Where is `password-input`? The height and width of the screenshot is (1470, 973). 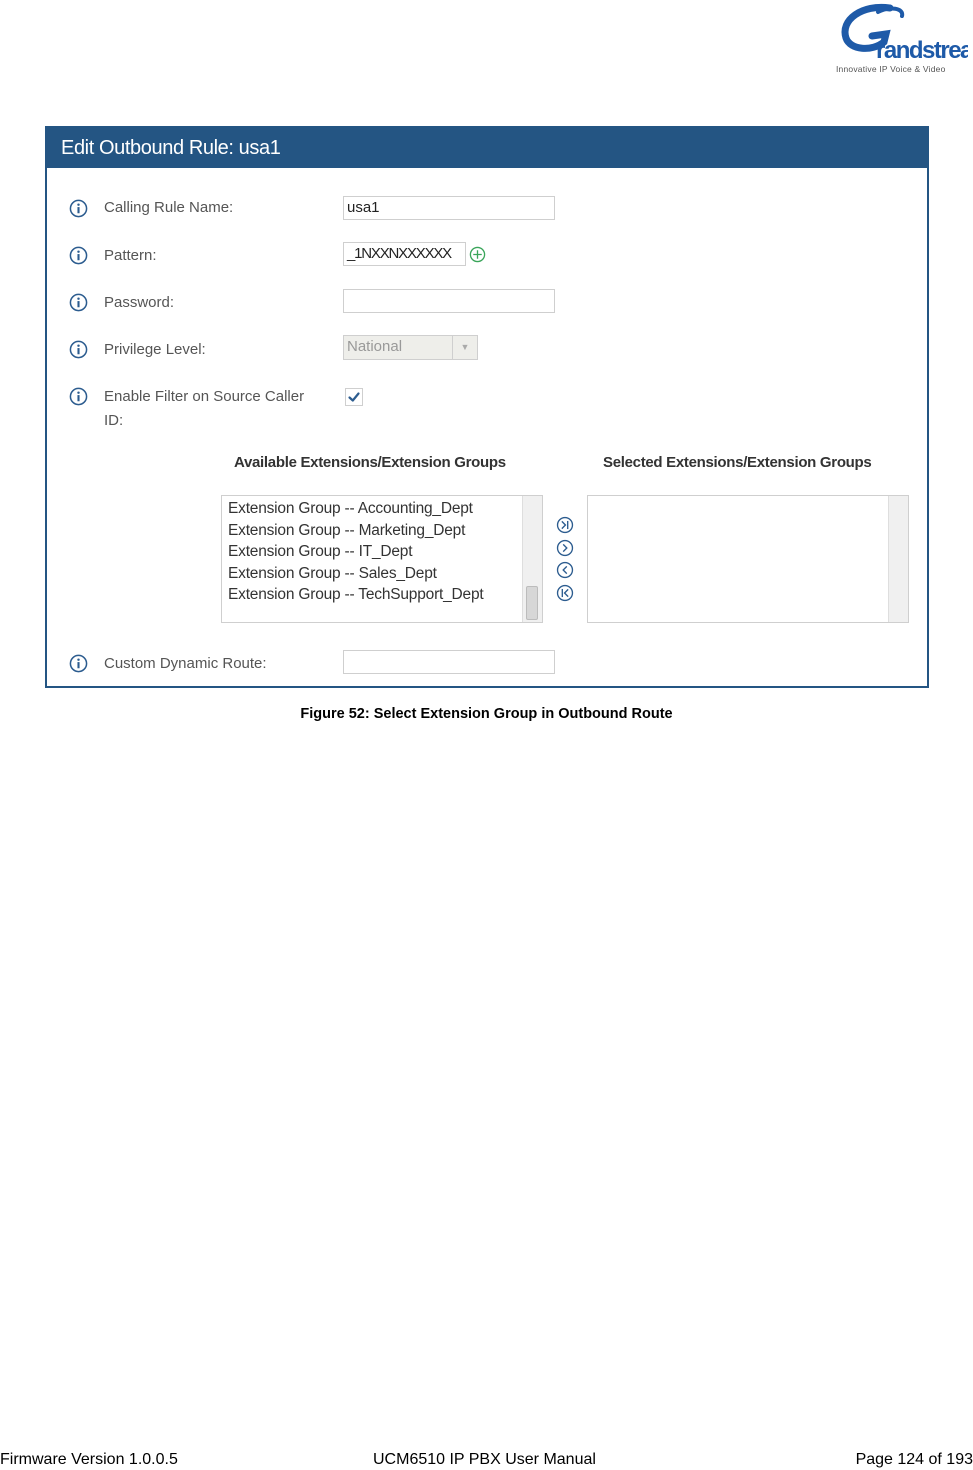
password-input is located at coordinates (449, 301).